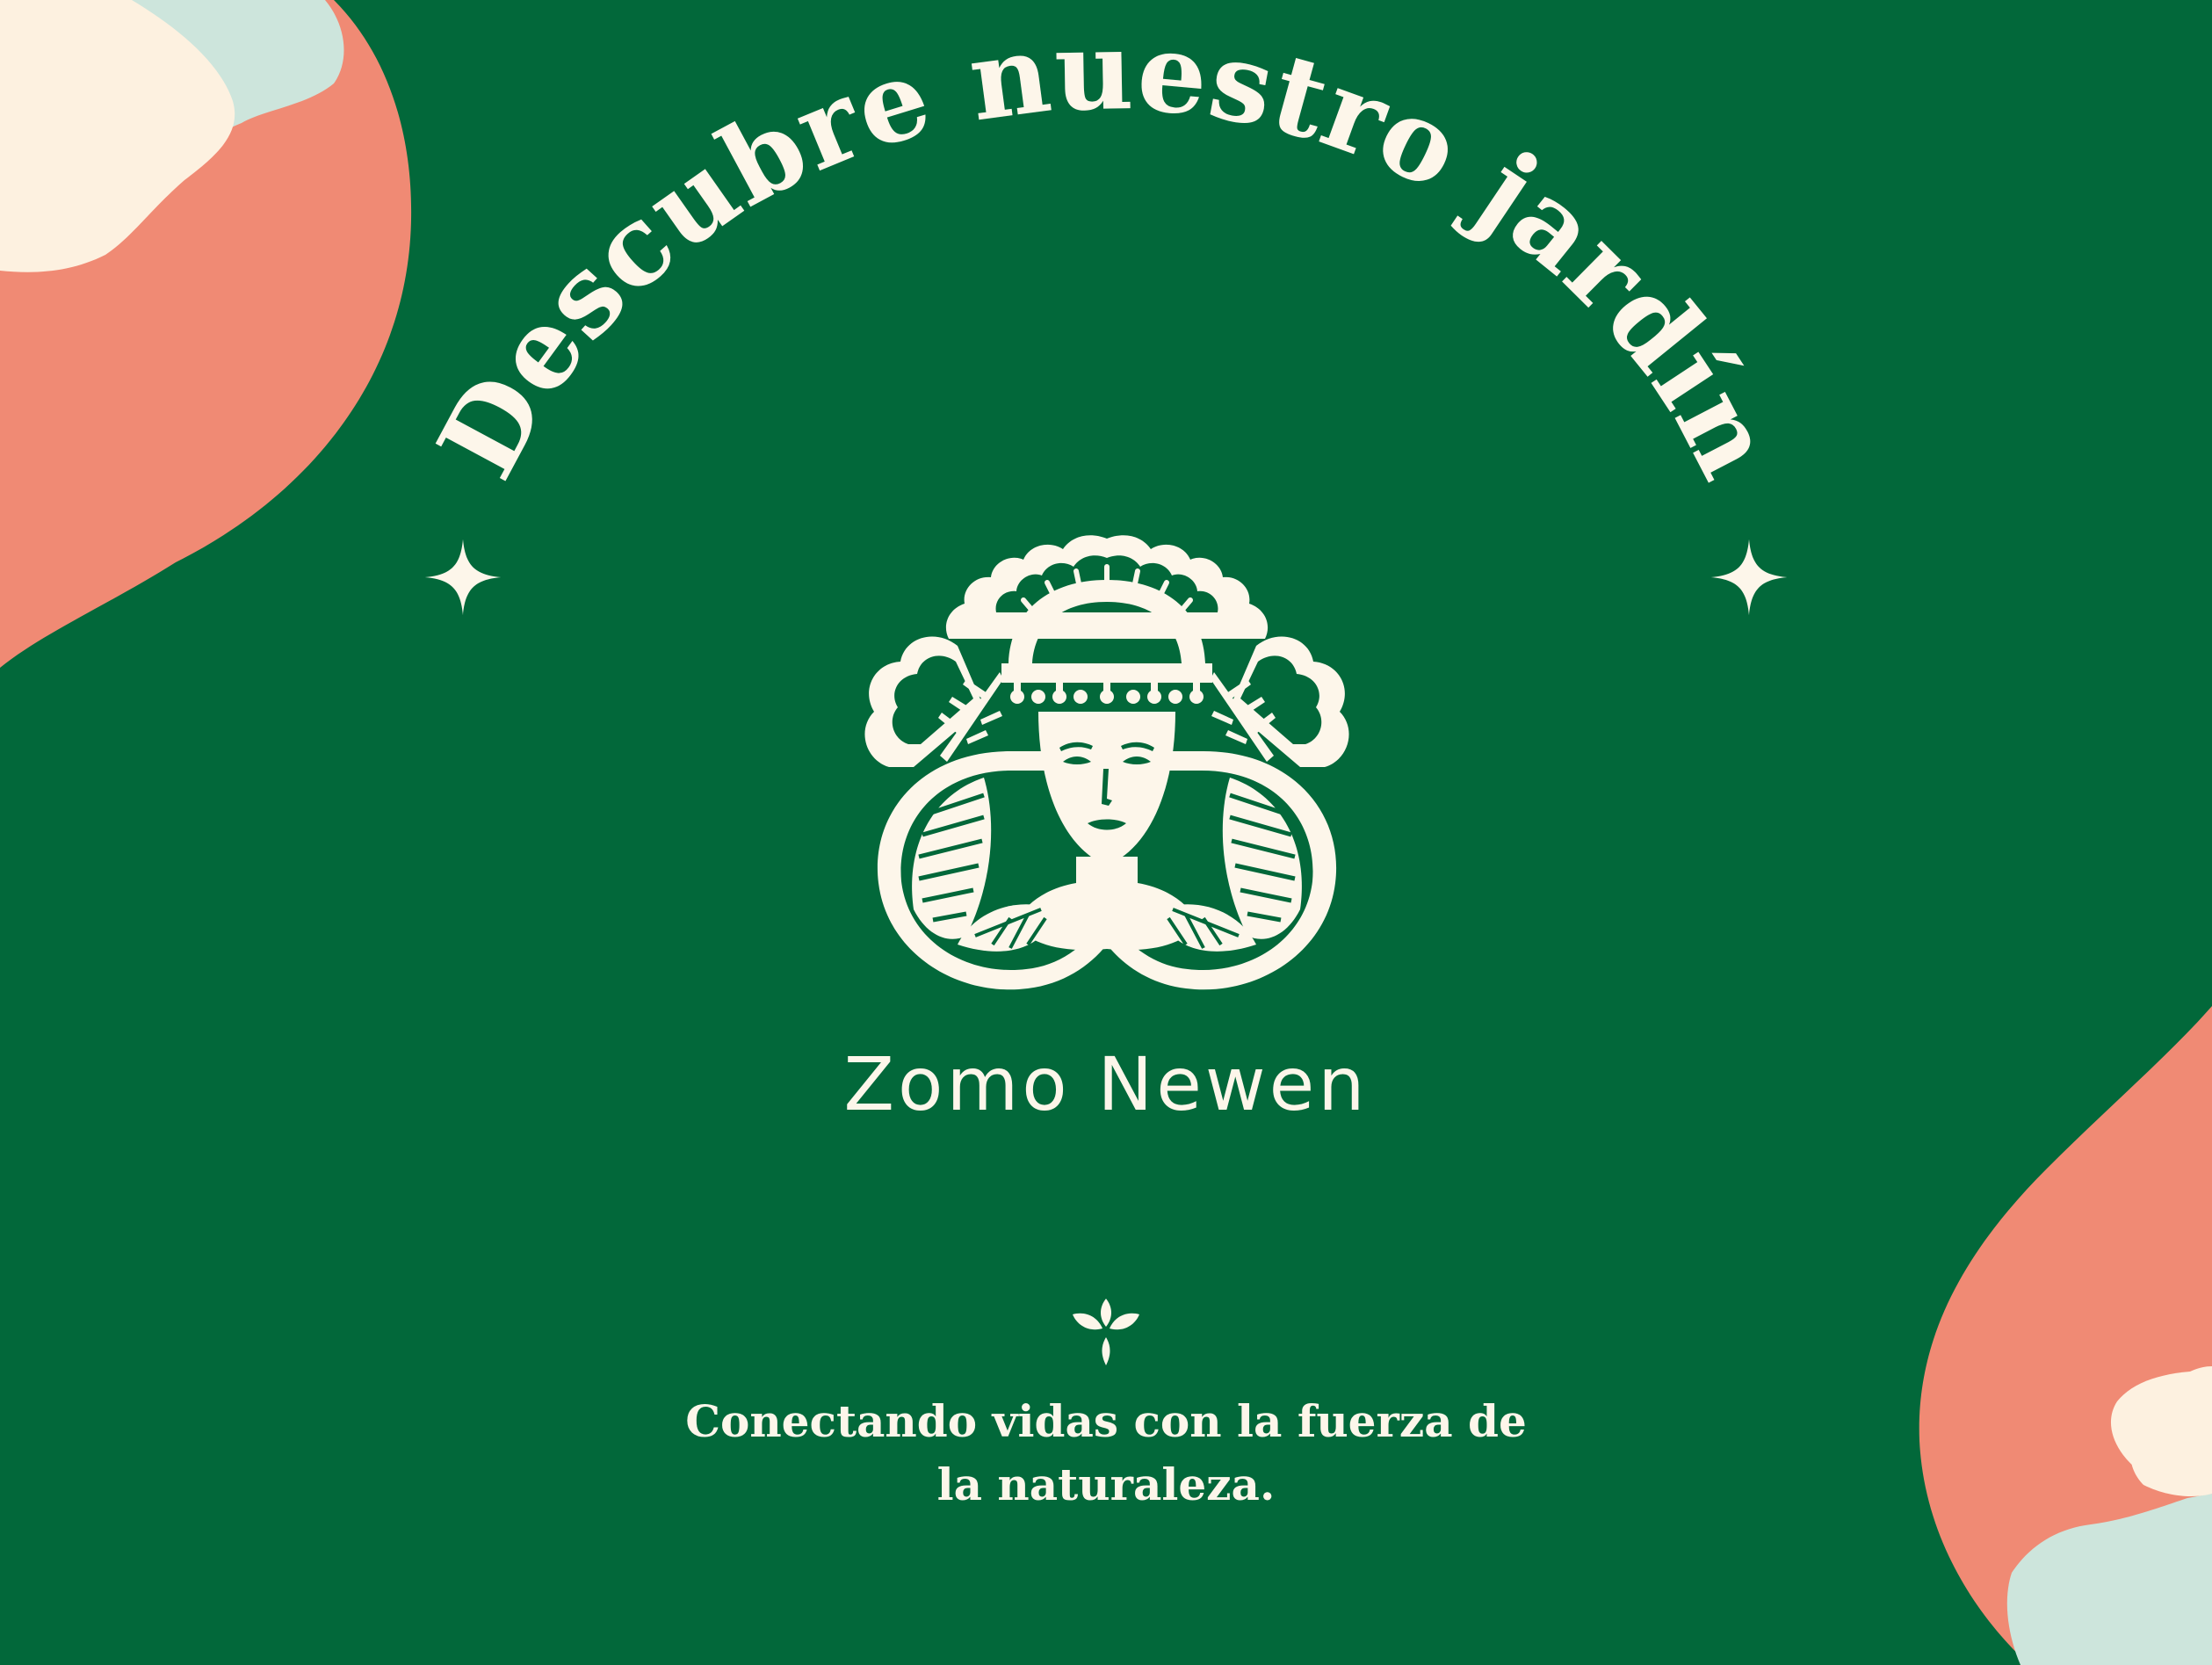 Image resolution: width=2212 pixels, height=1665 pixels. I want to click on tagline-line-2: la naturaleza., so click(1106, 1484).